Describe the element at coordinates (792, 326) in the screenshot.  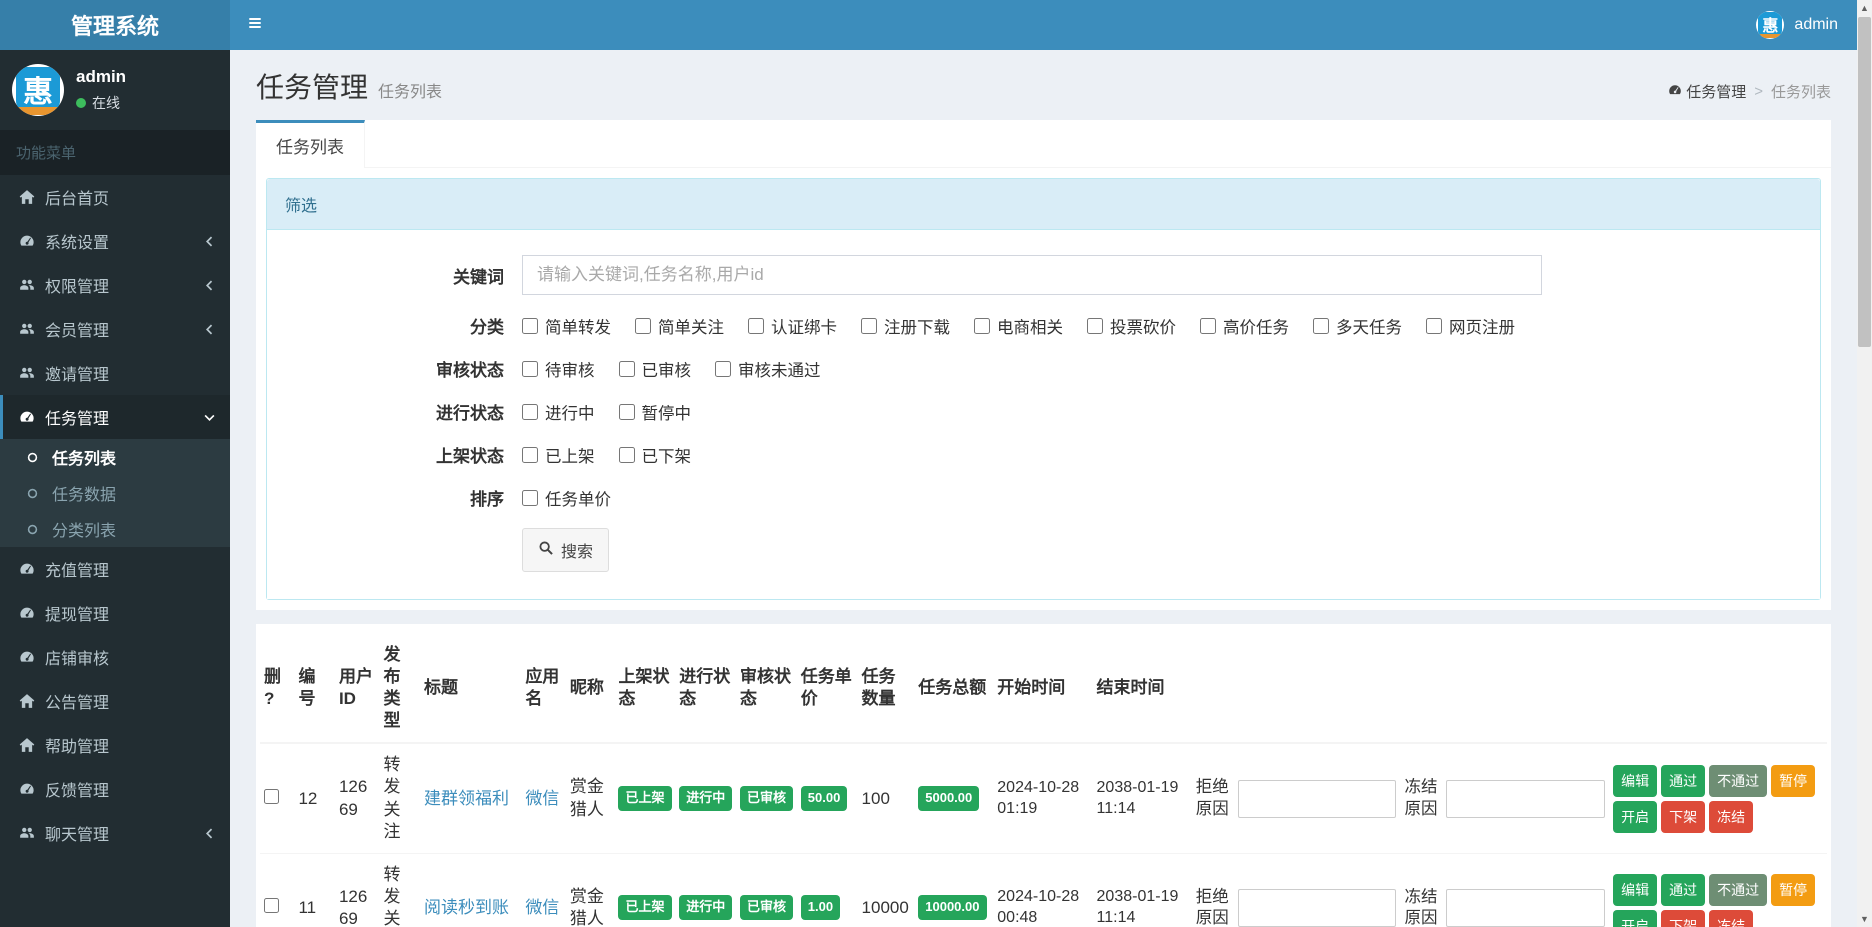
I see `filter-option-认证绑卡: 认证绑卡` at that location.